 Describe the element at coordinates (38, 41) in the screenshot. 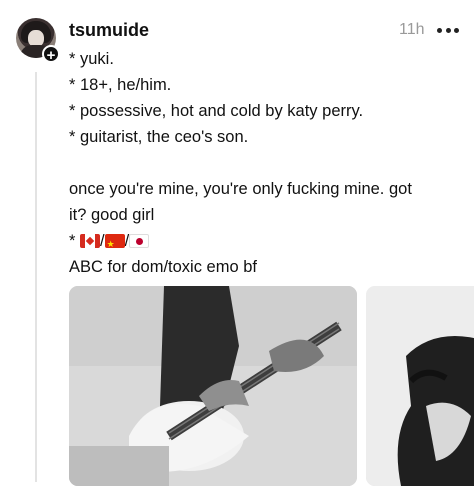

I see `avatar-container: +` at that location.